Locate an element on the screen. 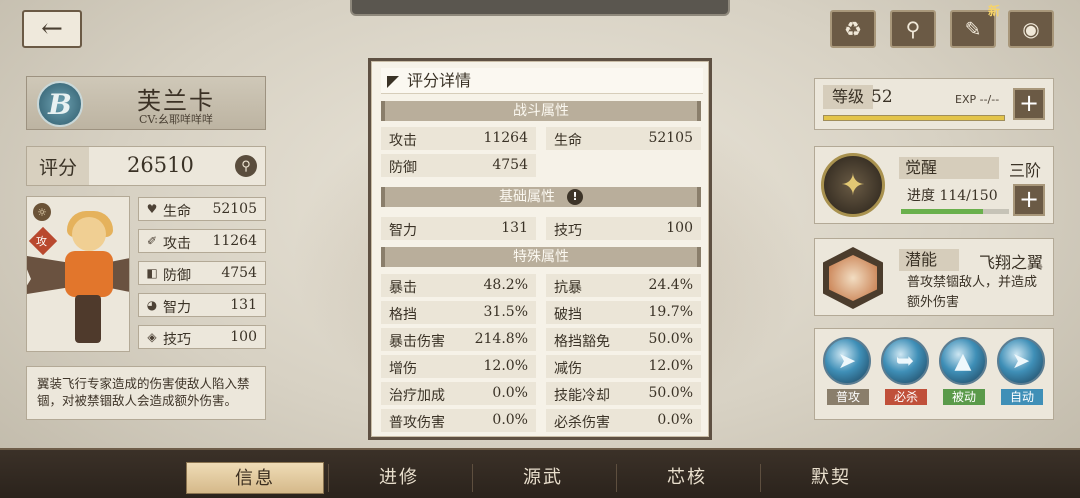 Image resolution: width=1080 pixels, height=498 pixels. section-header-combat: 战斗属性 is located at coordinates (541, 111).